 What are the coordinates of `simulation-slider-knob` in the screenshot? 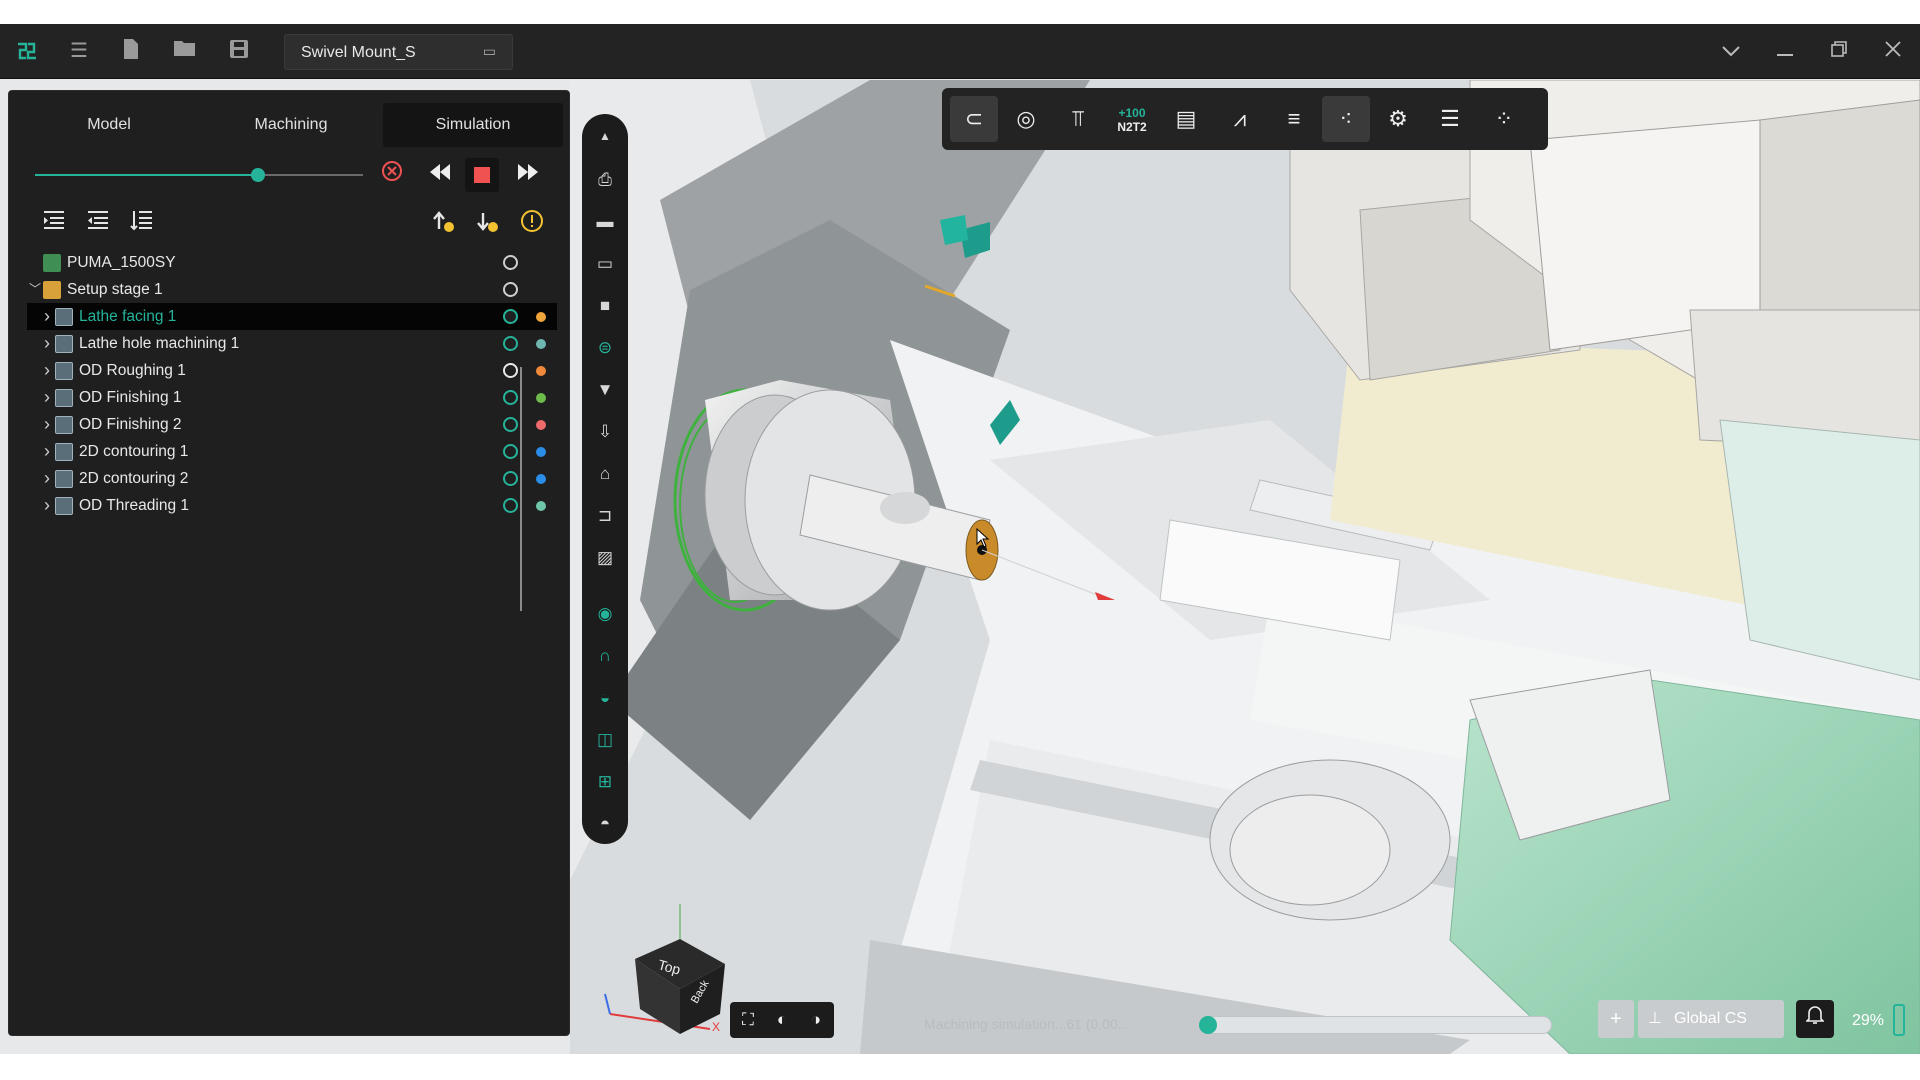 It's located at (258, 175).